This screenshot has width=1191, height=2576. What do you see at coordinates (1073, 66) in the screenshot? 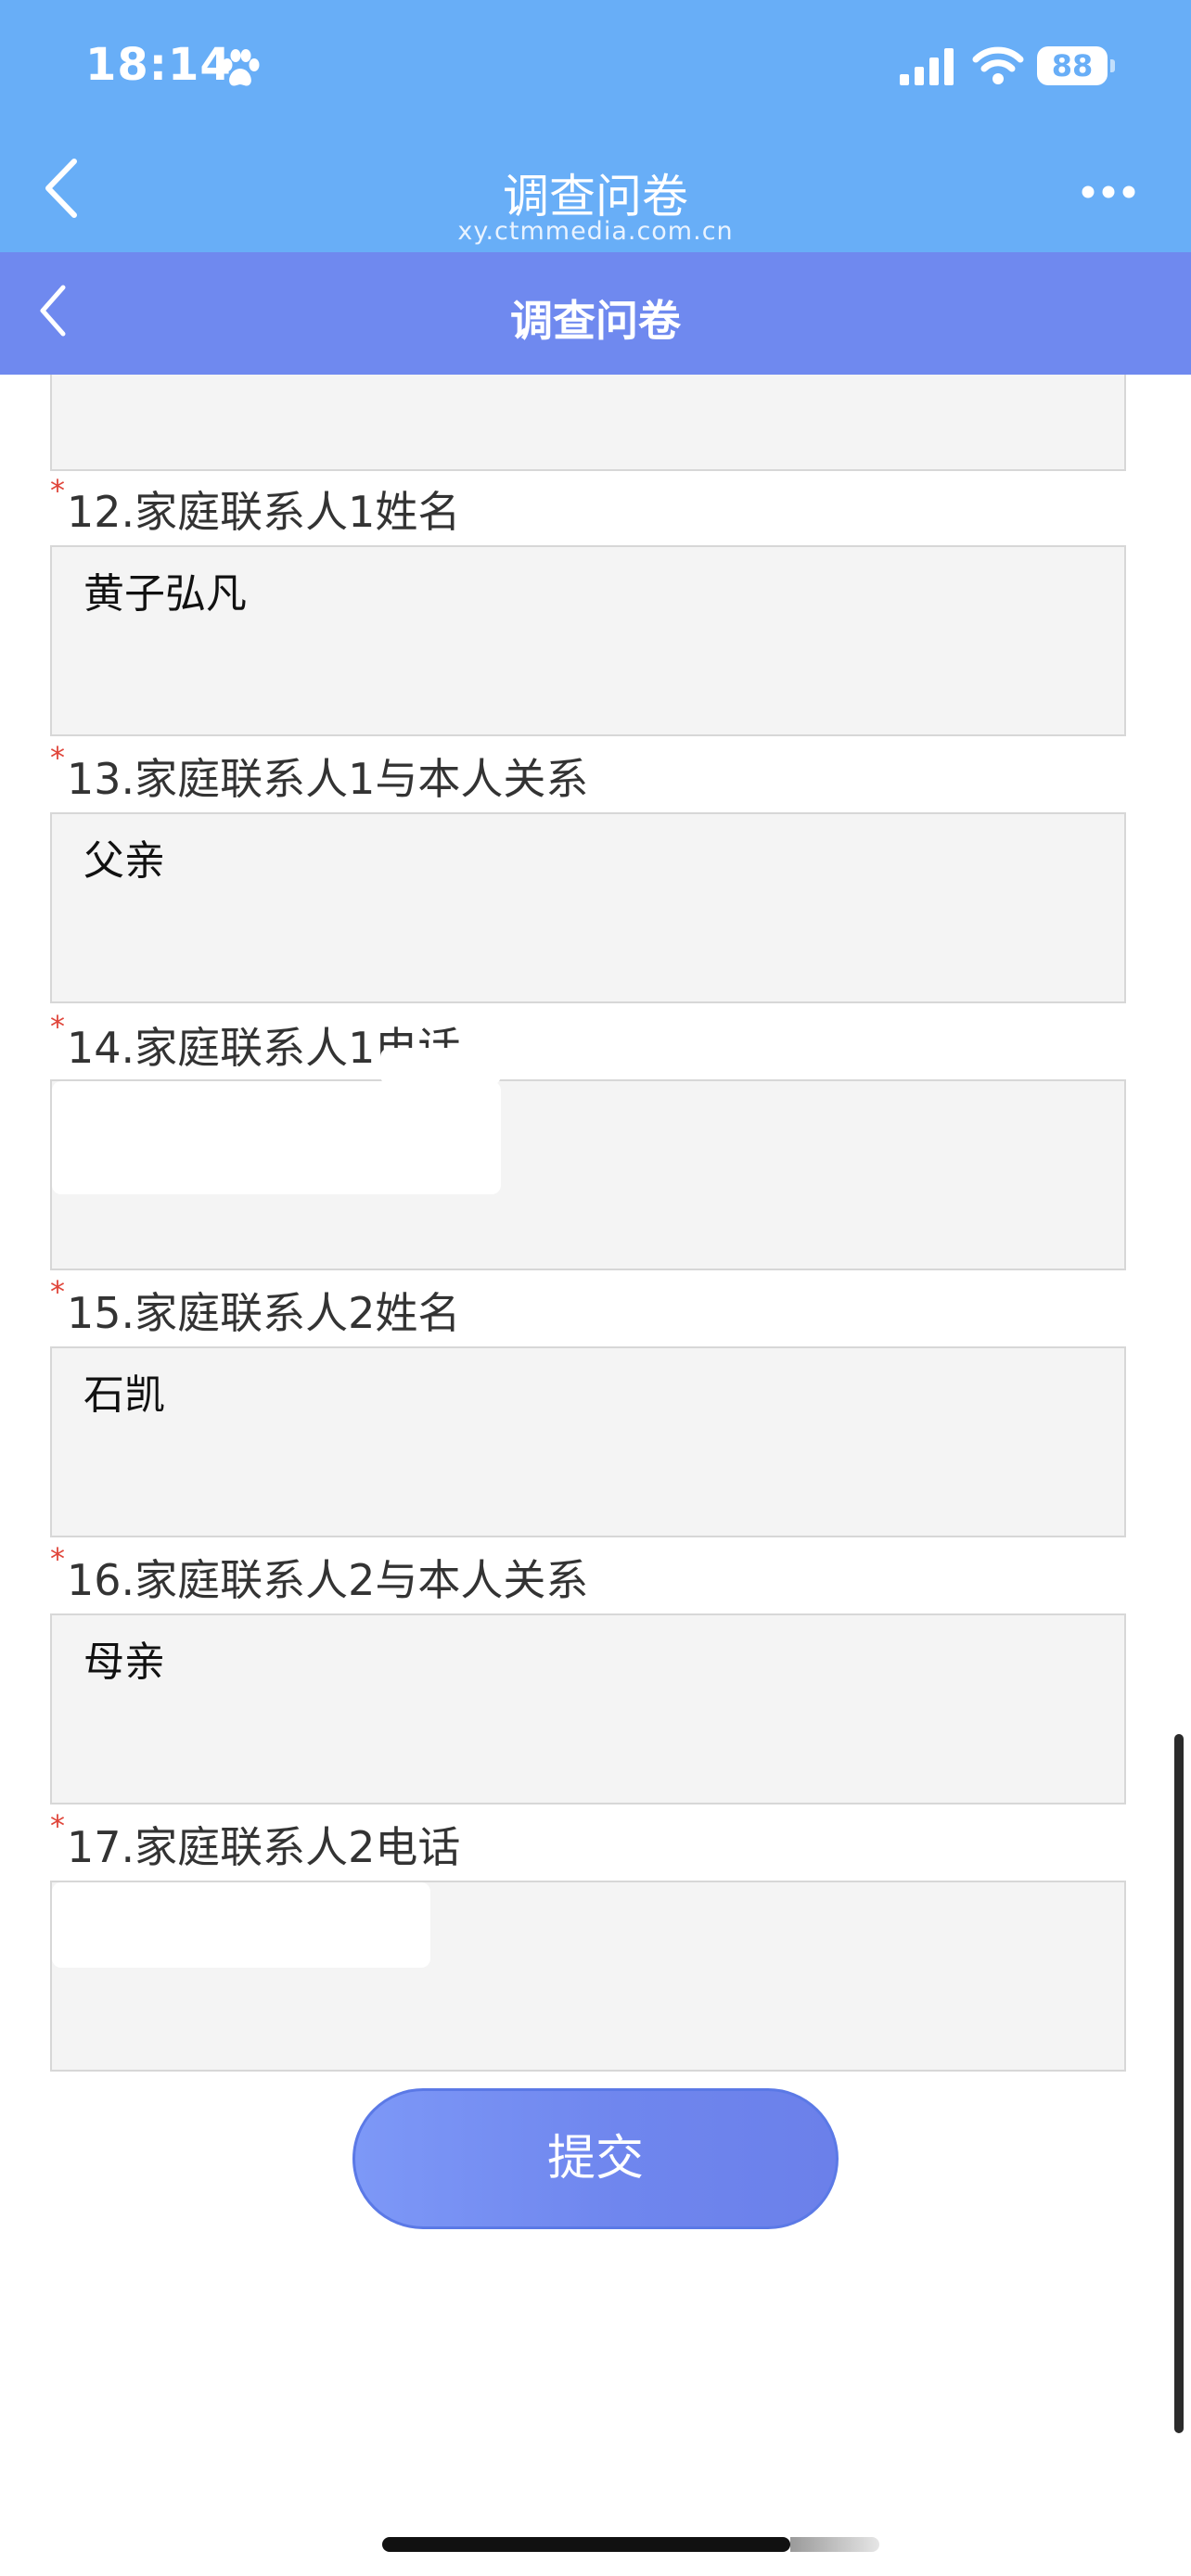
I see `battery-level: 88` at bounding box center [1073, 66].